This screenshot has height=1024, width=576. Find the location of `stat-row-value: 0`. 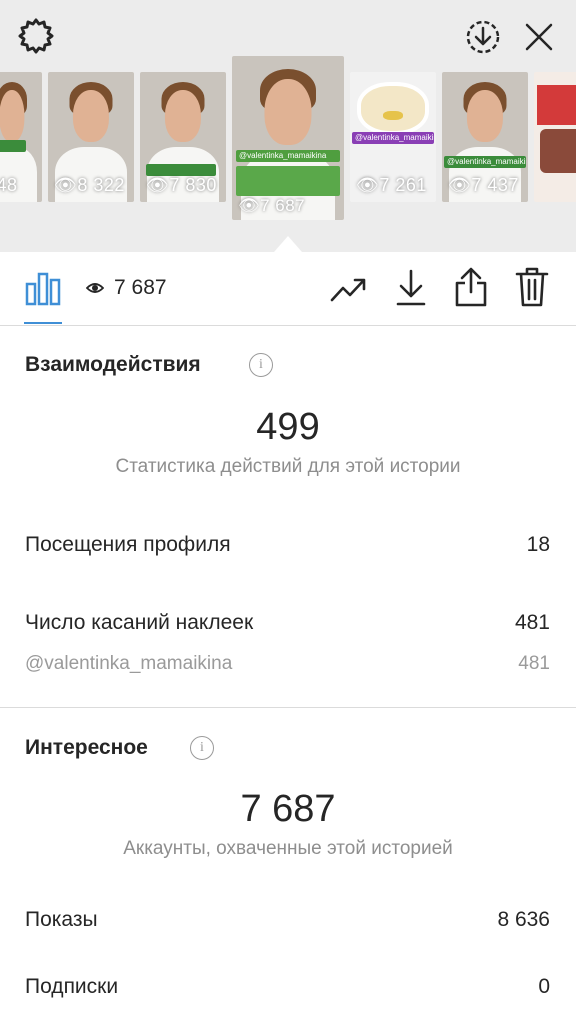

stat-row-value: 0 is located at coordinates (544, 986).